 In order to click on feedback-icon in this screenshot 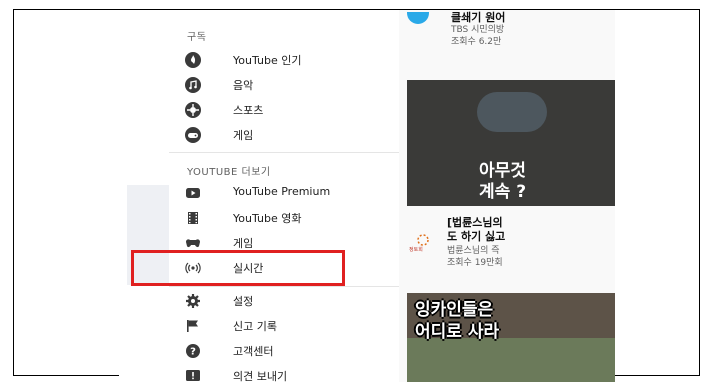, I will do `click(193, 375)`.